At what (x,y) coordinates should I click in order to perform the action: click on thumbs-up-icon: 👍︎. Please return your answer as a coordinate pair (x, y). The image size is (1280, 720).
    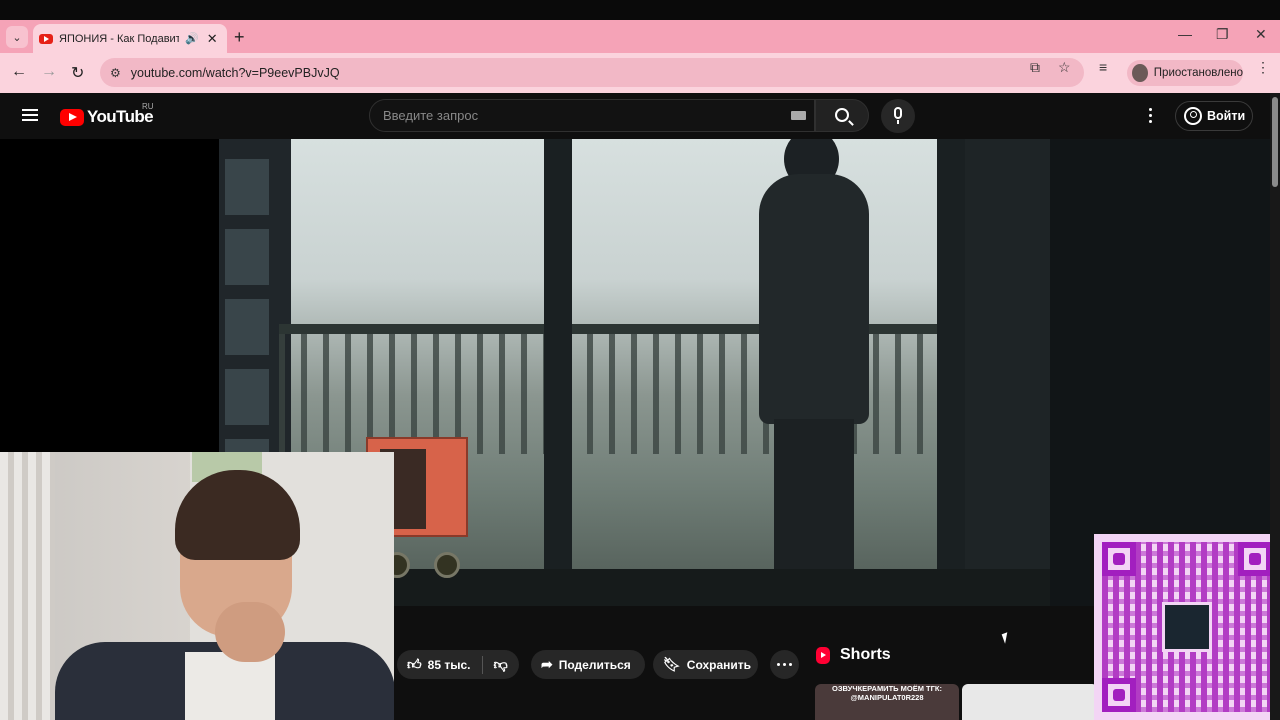
    Looking at the image, I should click on (414, 664).